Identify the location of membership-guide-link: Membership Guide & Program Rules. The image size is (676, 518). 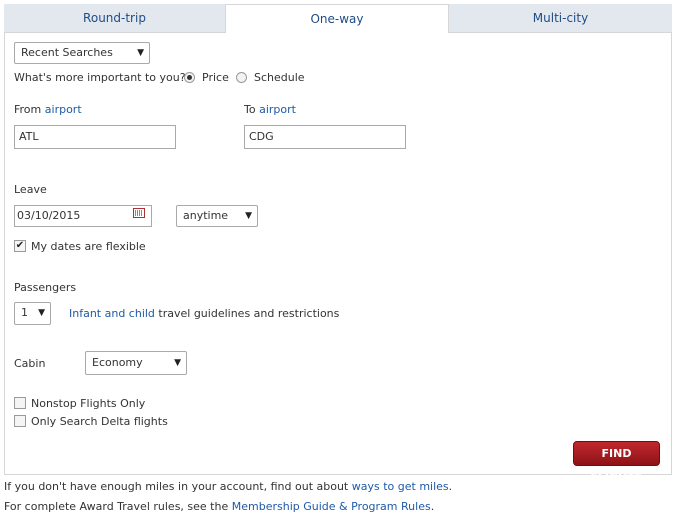
(331, 506).